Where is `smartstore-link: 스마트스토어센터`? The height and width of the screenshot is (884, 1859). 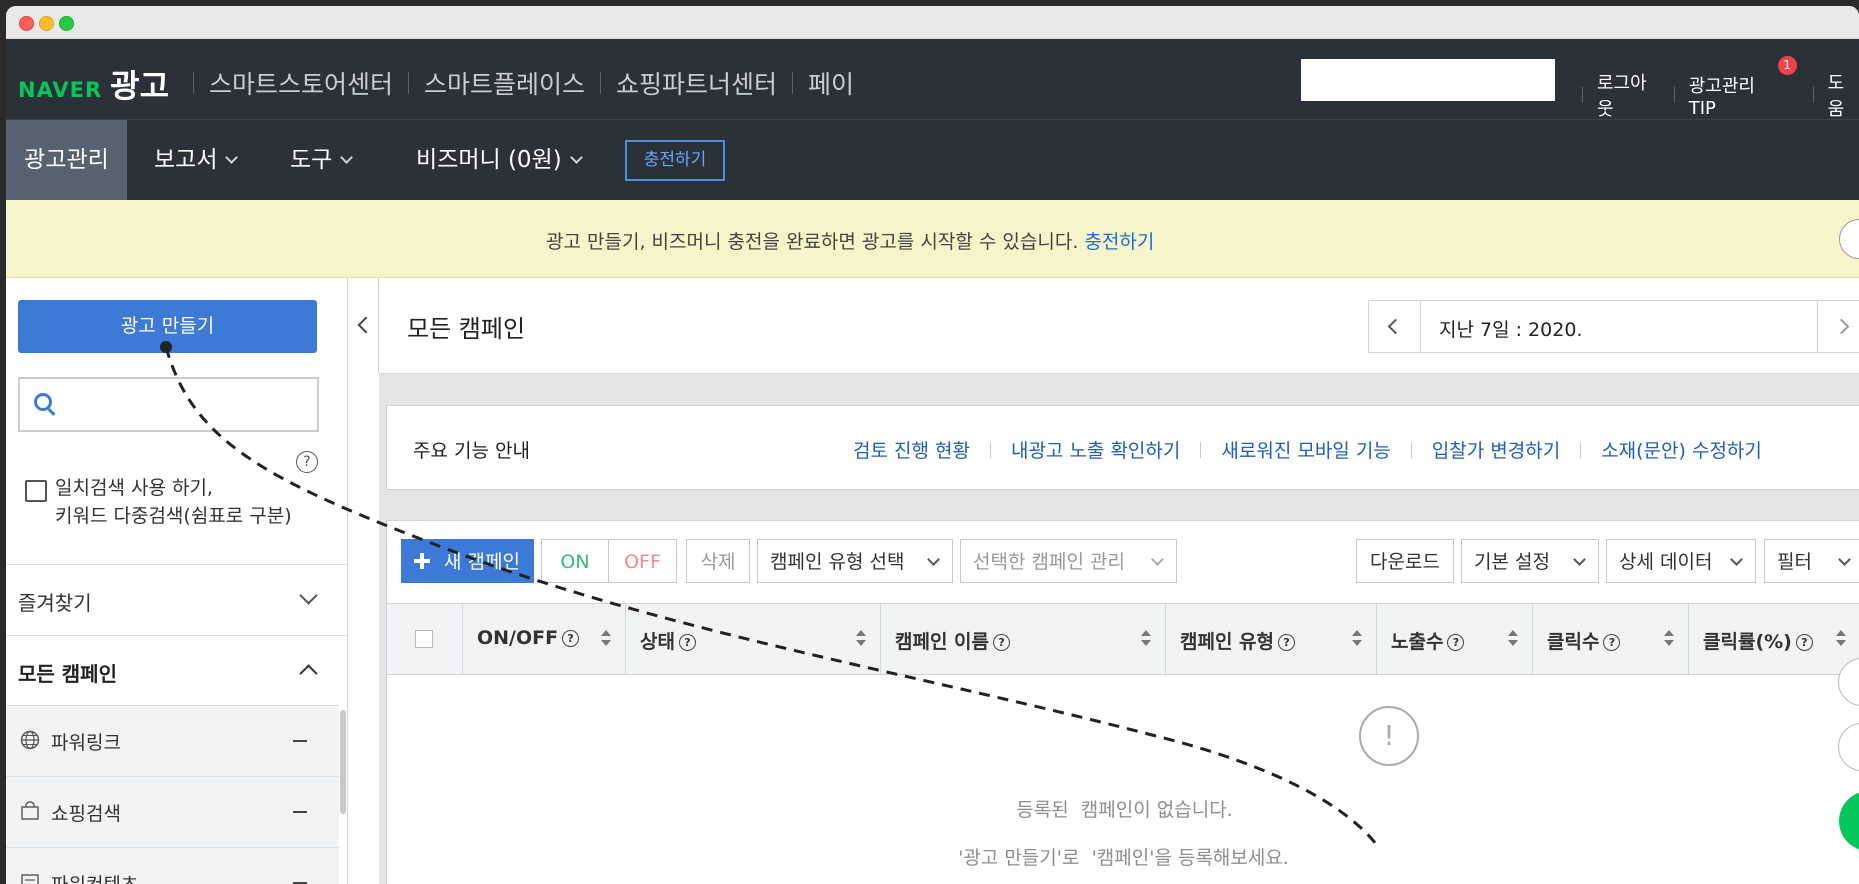
smartstore-link: 스마트스토어센터 is located at coordinates (301, 83).